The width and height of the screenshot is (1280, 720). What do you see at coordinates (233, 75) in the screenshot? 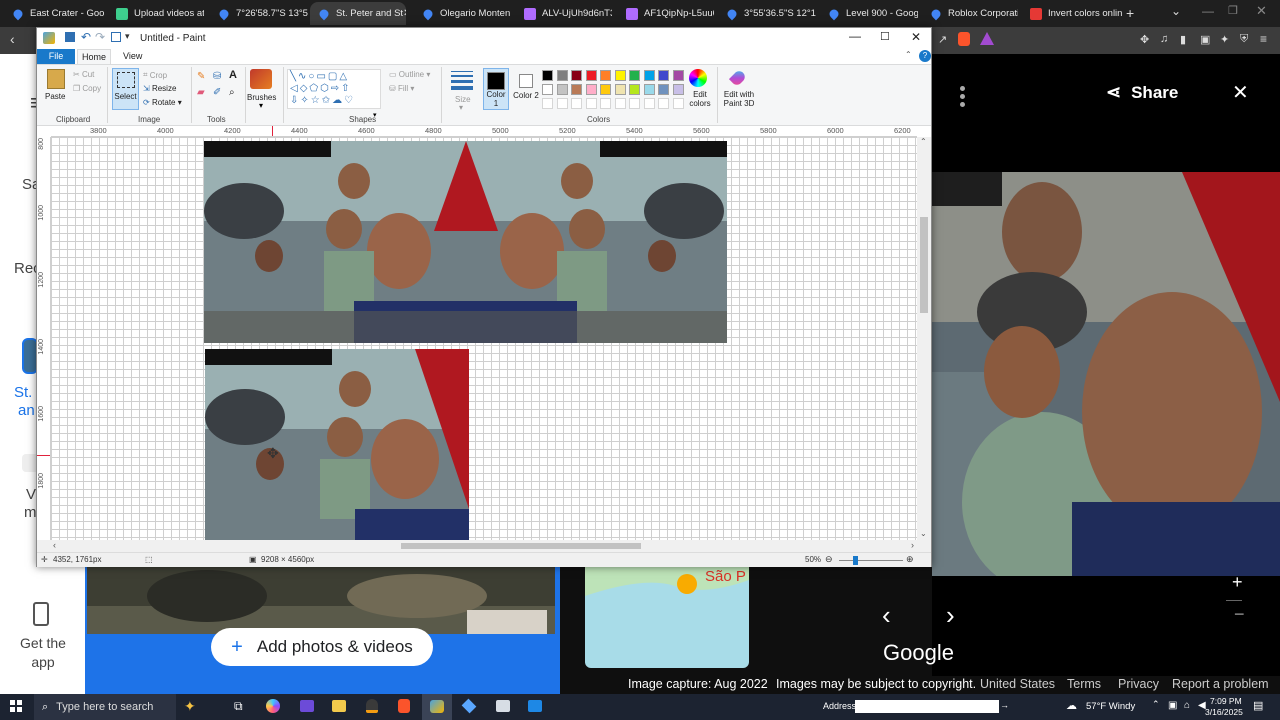
I see `text-tool-icon: A` at bounding box center [233, 75].